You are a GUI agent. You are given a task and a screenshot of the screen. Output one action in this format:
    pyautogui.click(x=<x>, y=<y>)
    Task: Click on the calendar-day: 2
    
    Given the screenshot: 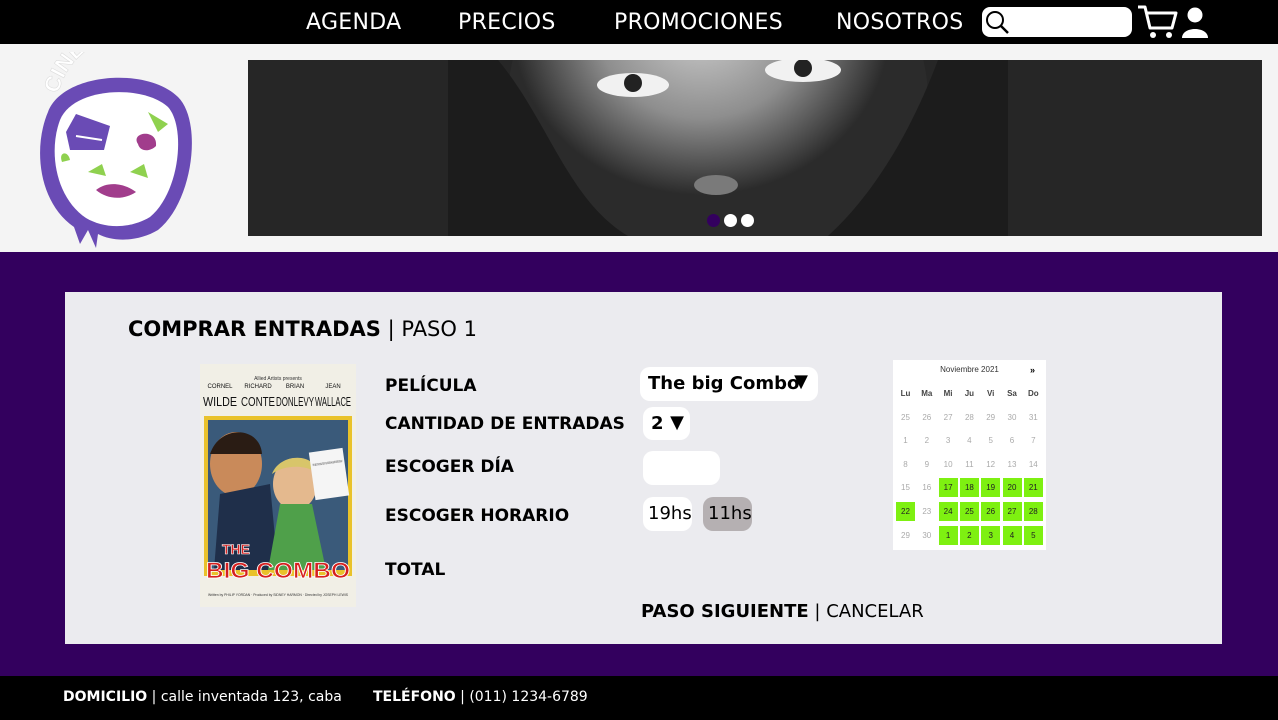 What is the action you would take?
    pyautogui.click(x=927, y=441)
    